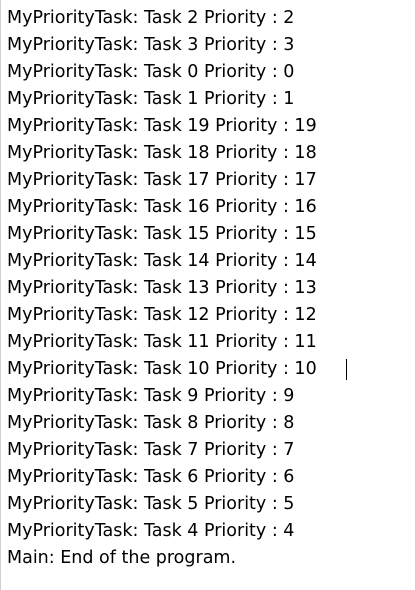  What do you see at coordinates (151, 450) in the screenshot?
I see `console-line: MyPriorityTask: Task 7 Priority : 7` at bounding box center [151, 450].